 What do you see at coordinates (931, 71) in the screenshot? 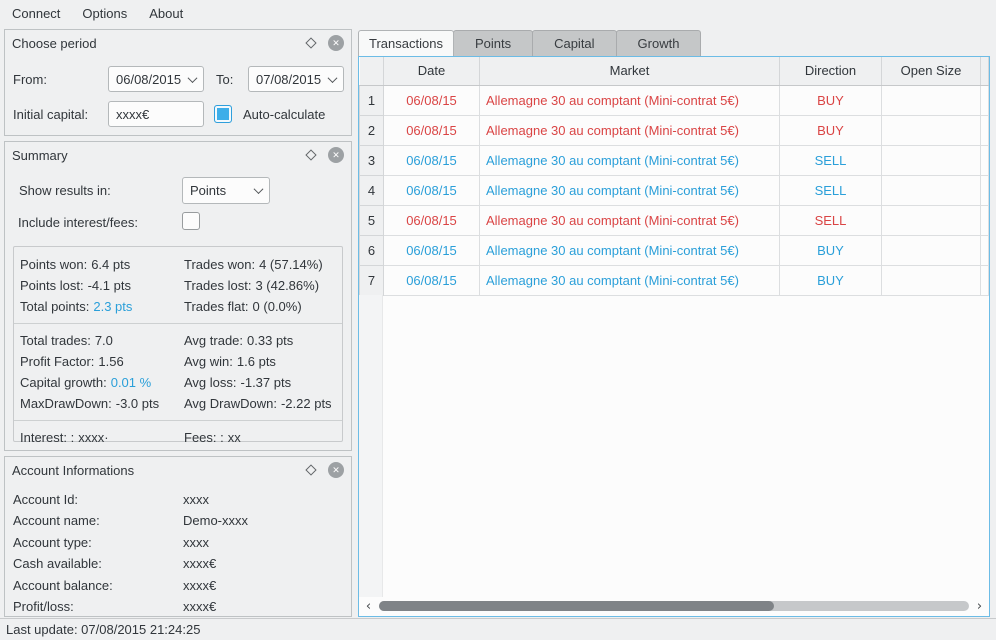
I see `column-header-open-size: Open Size` at bounding box center [931, 71].